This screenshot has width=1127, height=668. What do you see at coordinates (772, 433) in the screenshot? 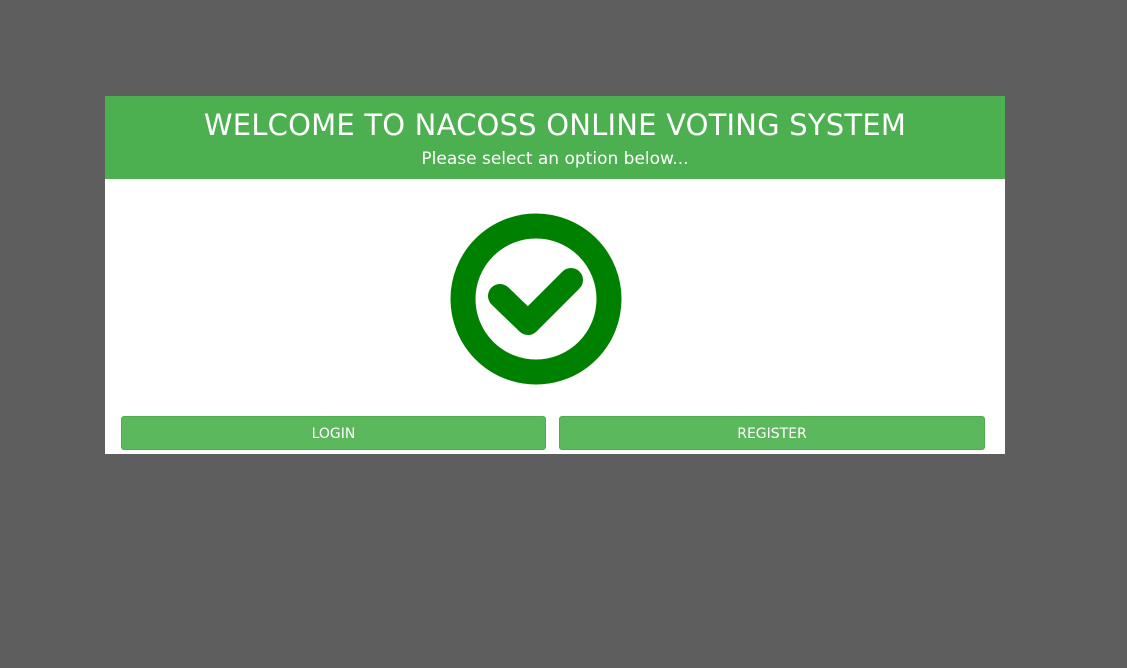
I see `register-button: REGISTER` at bounding box center [772, 433].